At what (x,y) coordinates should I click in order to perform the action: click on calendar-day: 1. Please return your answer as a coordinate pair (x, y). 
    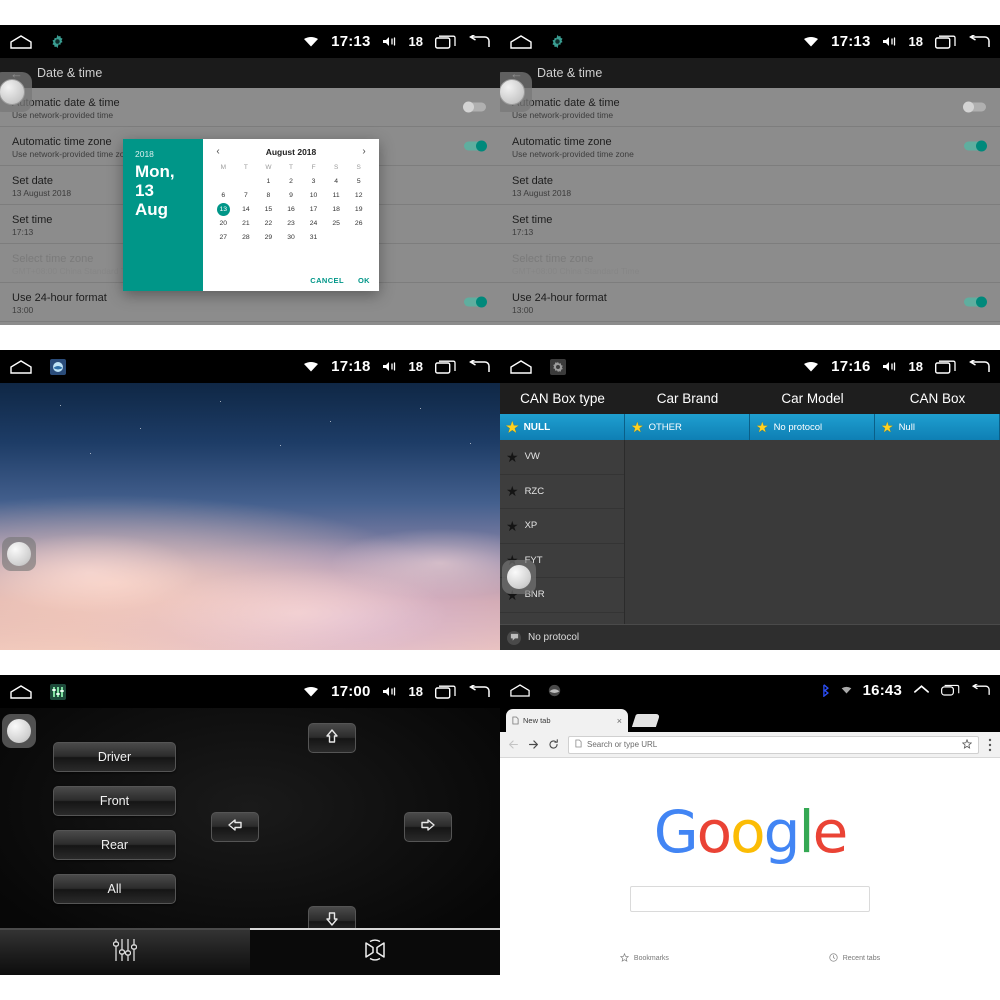
    Looking at the image, I should click on (268, 181).